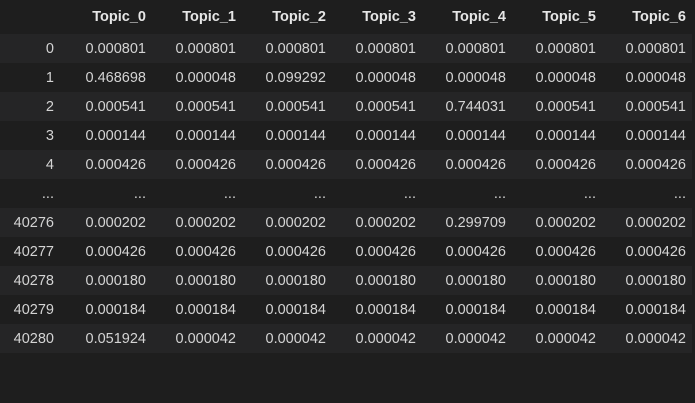 The image size is (695, 403). What do you see at coordinates (299, 17) in the screenshot?
I see `column-header-topic-2: Topic_2` at bounding box center [299, 17].